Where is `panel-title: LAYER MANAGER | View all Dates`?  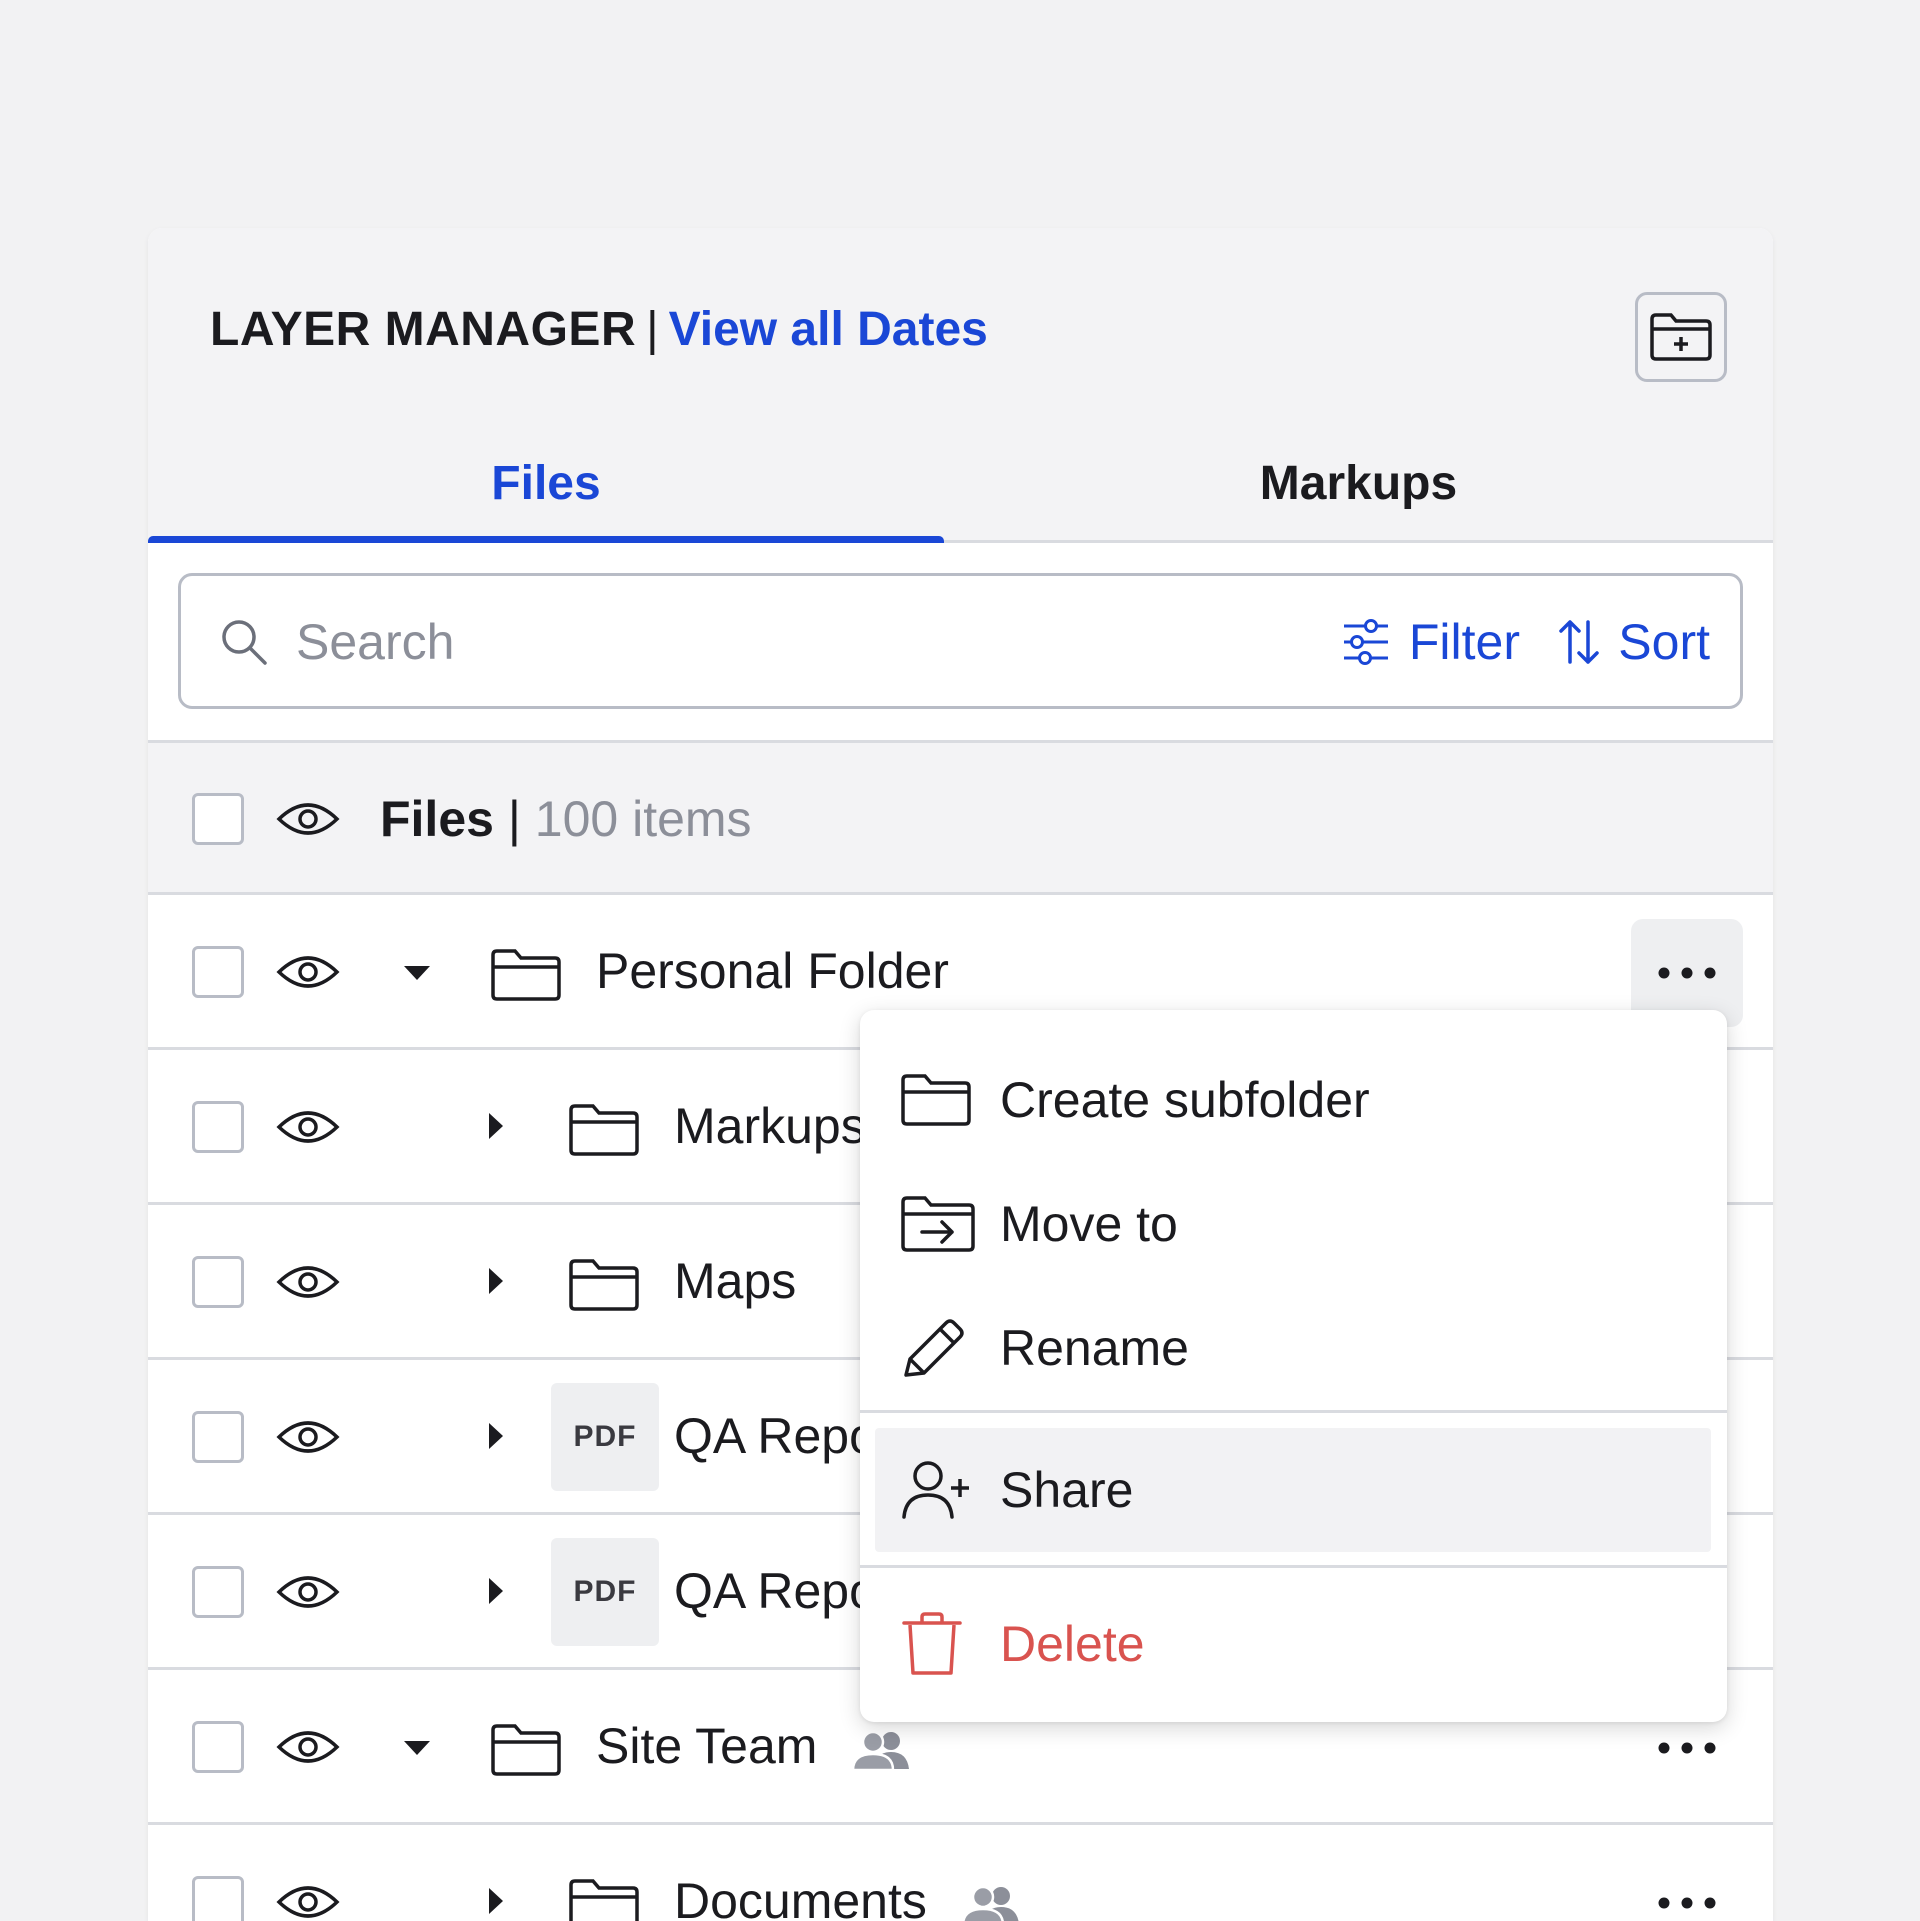
panel-title: LAYER MANAGER | View all Dates is located at coordinates (599, 330).